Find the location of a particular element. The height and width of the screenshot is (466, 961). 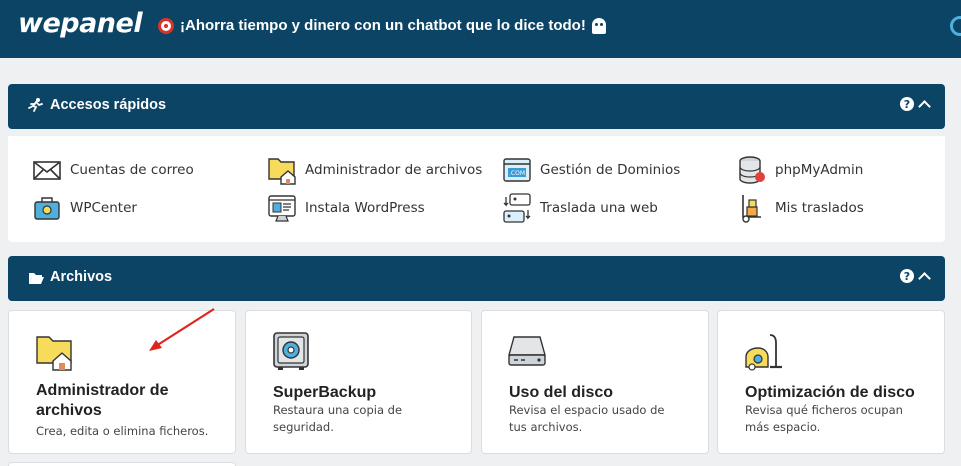

search-icon is located at coordinates (955, 26).